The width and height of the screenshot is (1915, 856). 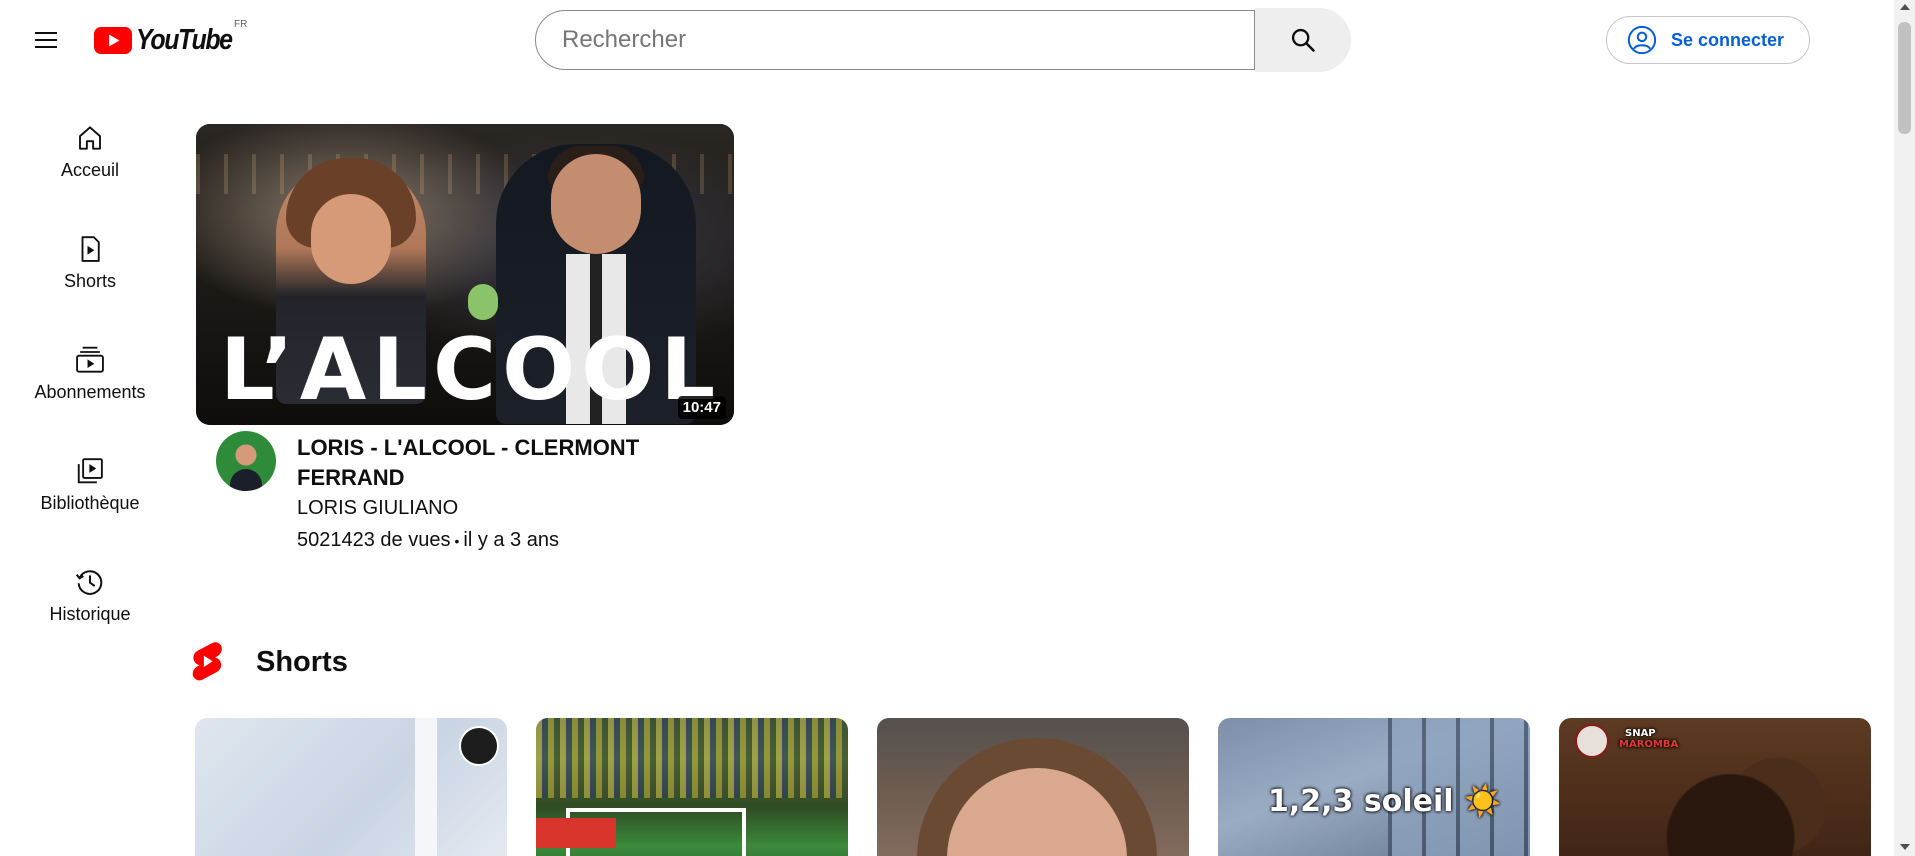 I want to click on masthead: YouTube FR Se connecter, so click(x=947, y=41).